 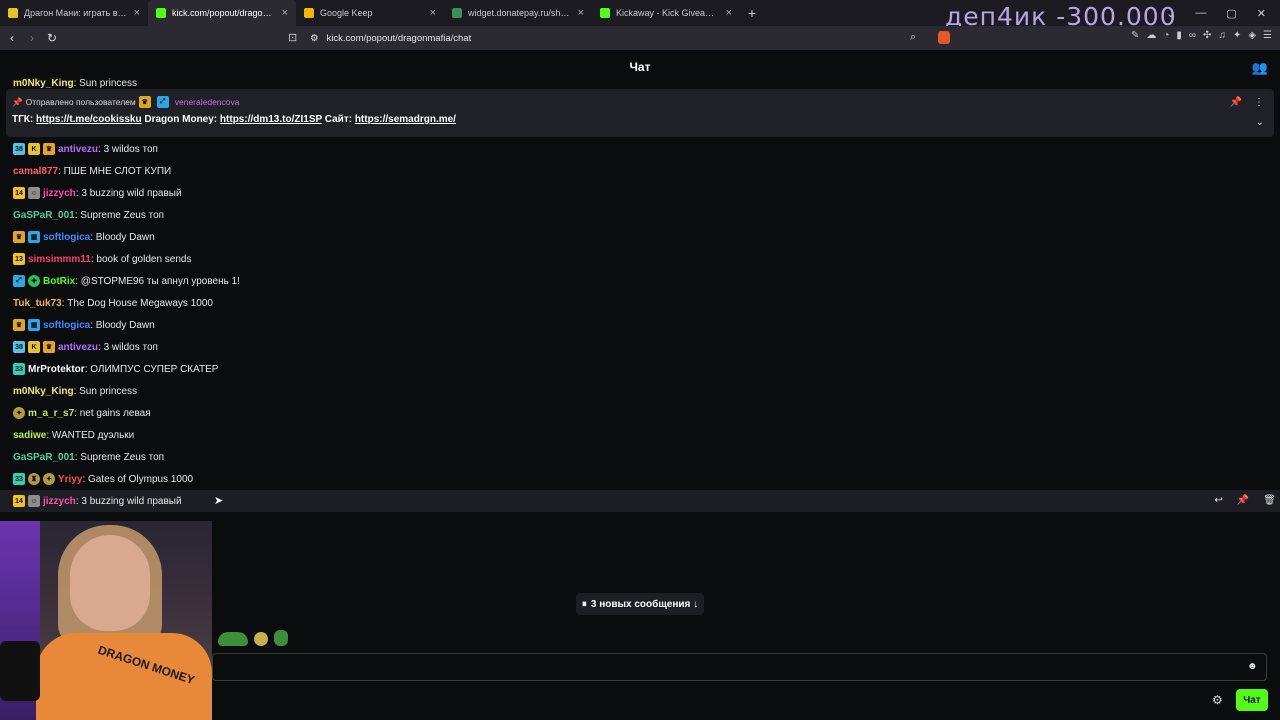 I want to click on user-badge-icon: 33, so click(x=19, y=369).